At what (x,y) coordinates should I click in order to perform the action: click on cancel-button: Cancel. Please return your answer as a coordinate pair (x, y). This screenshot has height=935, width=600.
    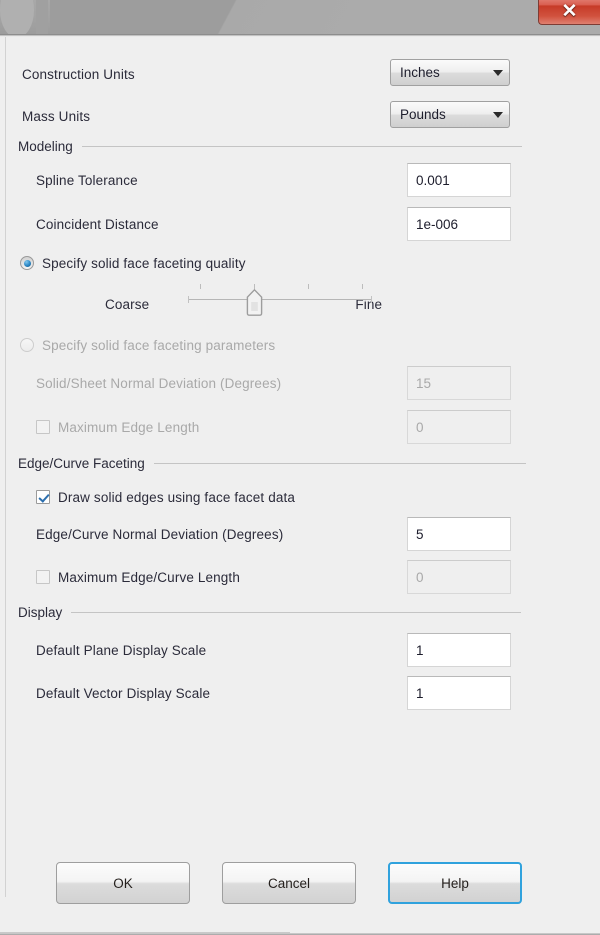
    Looking at the image, I should click on (289, 883).